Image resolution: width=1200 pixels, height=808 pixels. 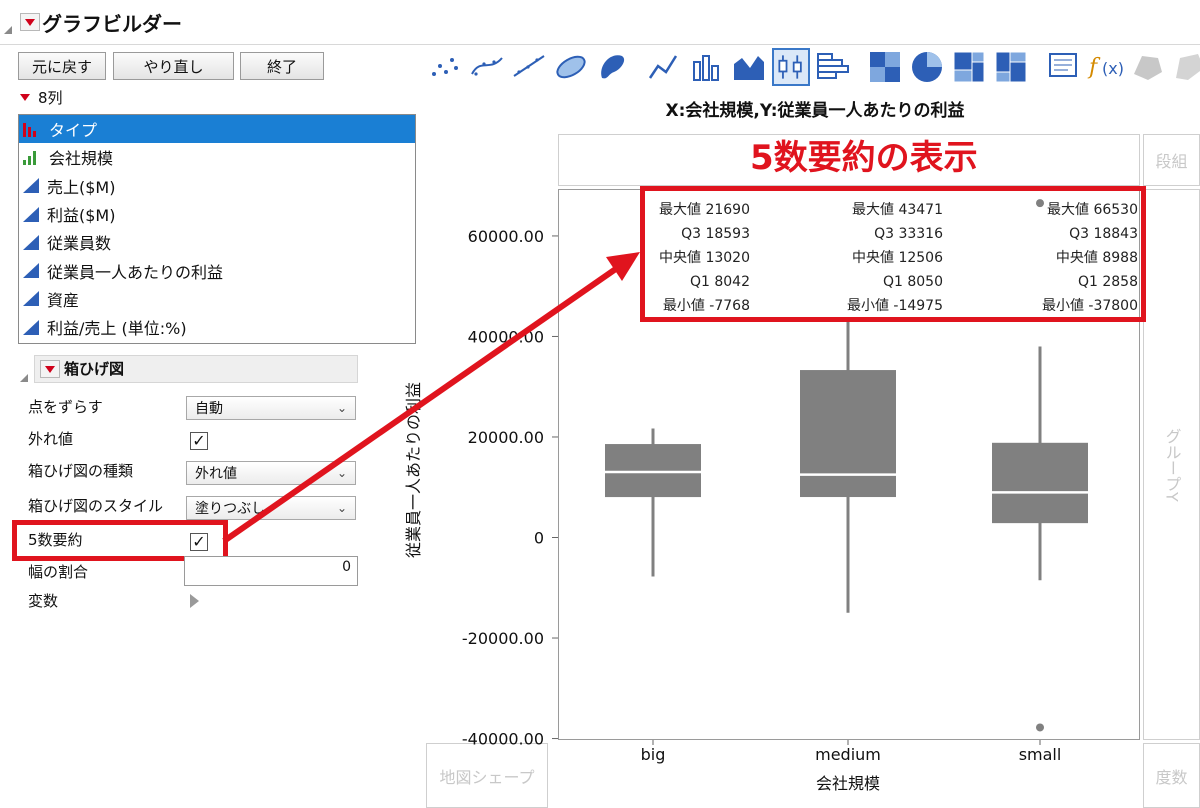 I want to click on arrow-shaft, so click(x=422, y=403).